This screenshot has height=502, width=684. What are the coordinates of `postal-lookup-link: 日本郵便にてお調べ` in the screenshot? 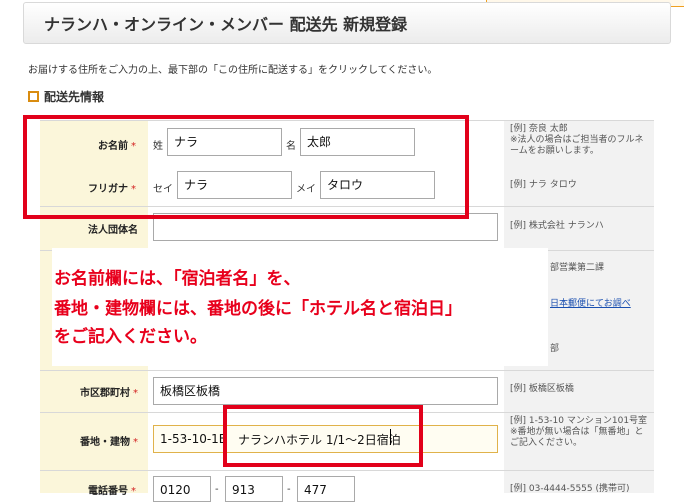 It's located at (590, 302).